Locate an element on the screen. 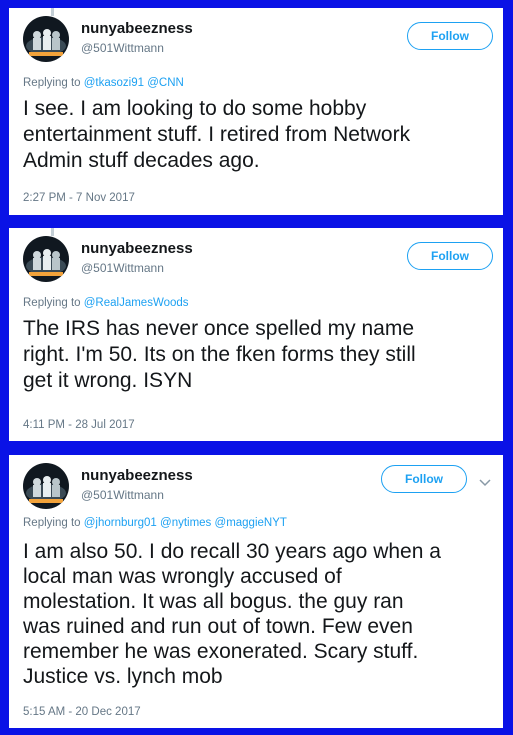  replying-to: Replying to @tkasozi91 @CNN is located at coordinates (103, 83).